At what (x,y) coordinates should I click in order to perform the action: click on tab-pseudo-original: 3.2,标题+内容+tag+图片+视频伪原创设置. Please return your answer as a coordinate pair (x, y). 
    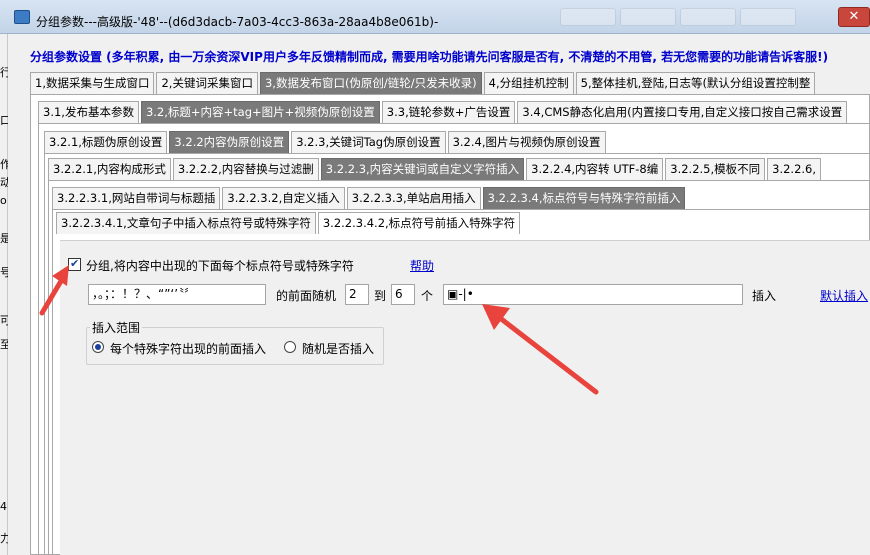
    Looking at the image, I should click on (260, 112).